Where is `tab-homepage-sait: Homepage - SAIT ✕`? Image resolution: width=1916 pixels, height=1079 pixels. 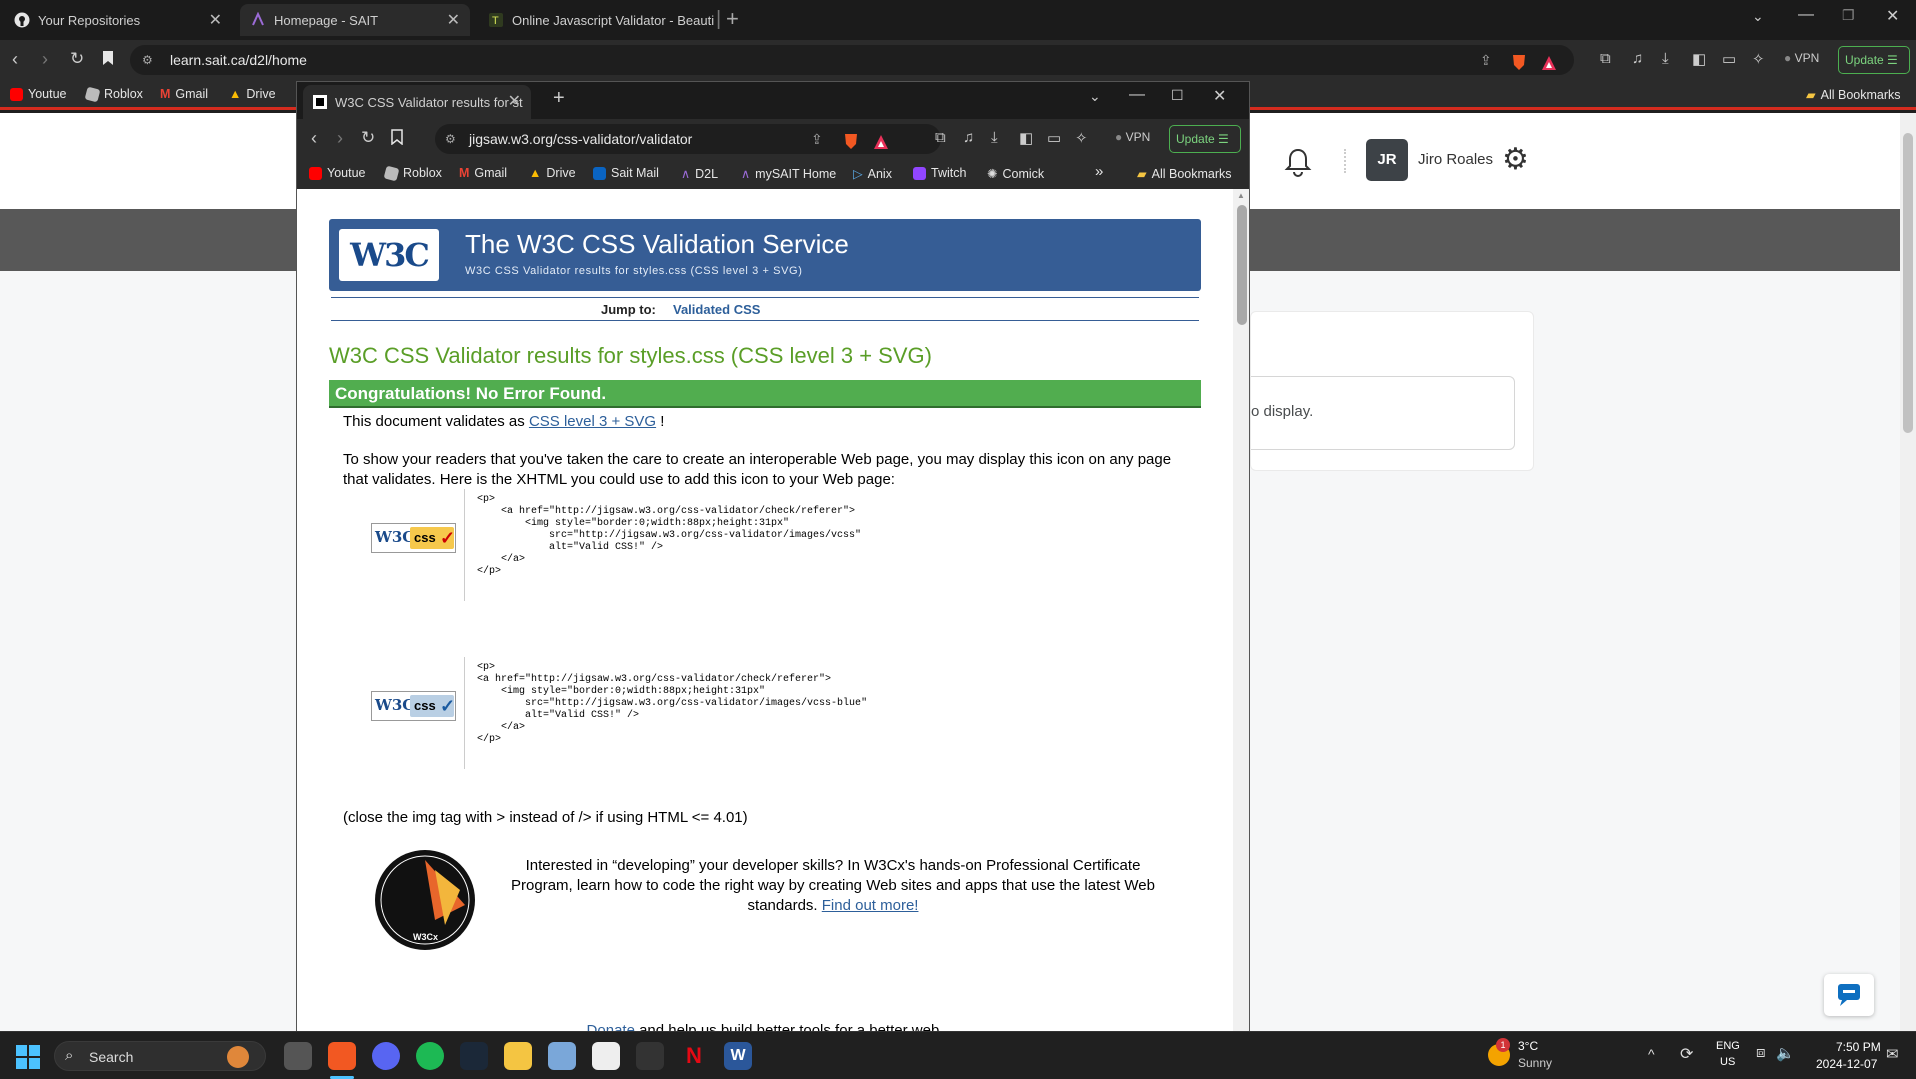
tab-homepage-sait: Homepage - SAIT ✕ is located at coordinates (355, 20).